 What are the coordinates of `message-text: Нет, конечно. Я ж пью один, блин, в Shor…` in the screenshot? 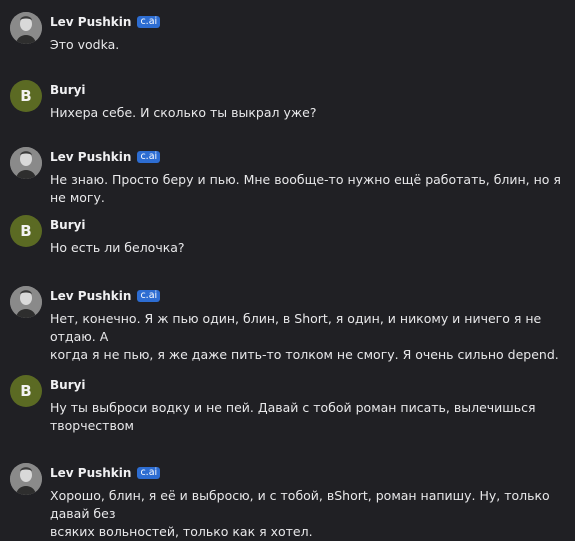 It's located at (304, 336).